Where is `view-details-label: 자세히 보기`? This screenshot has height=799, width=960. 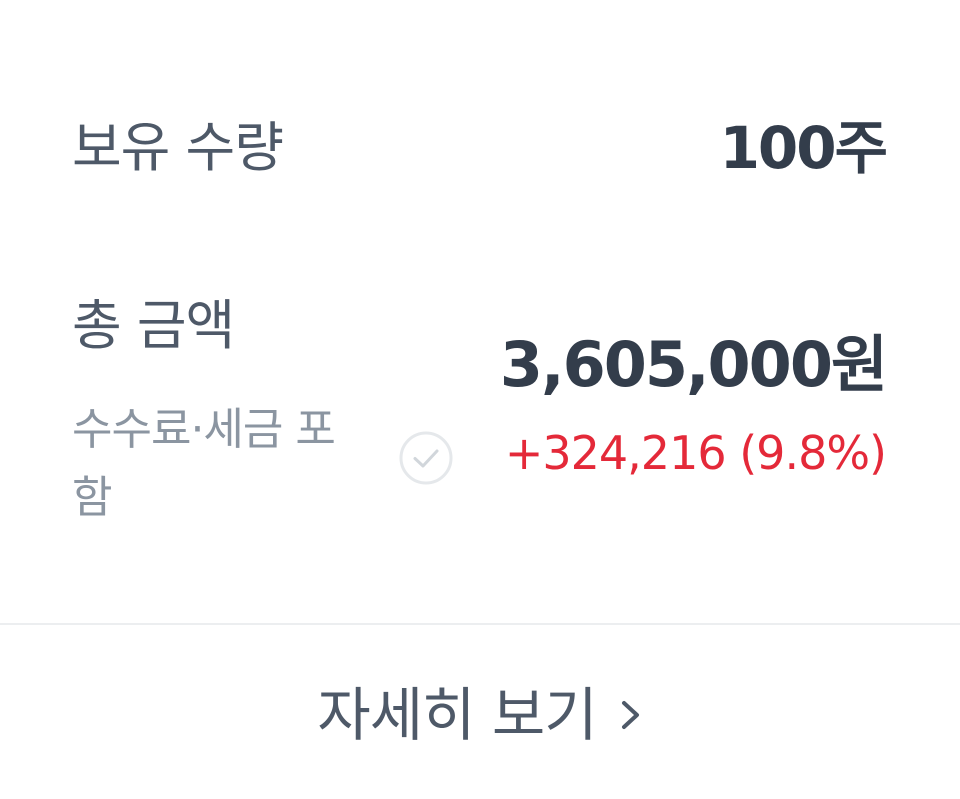
view-details-label: 자세히 보기 is located at coordinates (457, 715).